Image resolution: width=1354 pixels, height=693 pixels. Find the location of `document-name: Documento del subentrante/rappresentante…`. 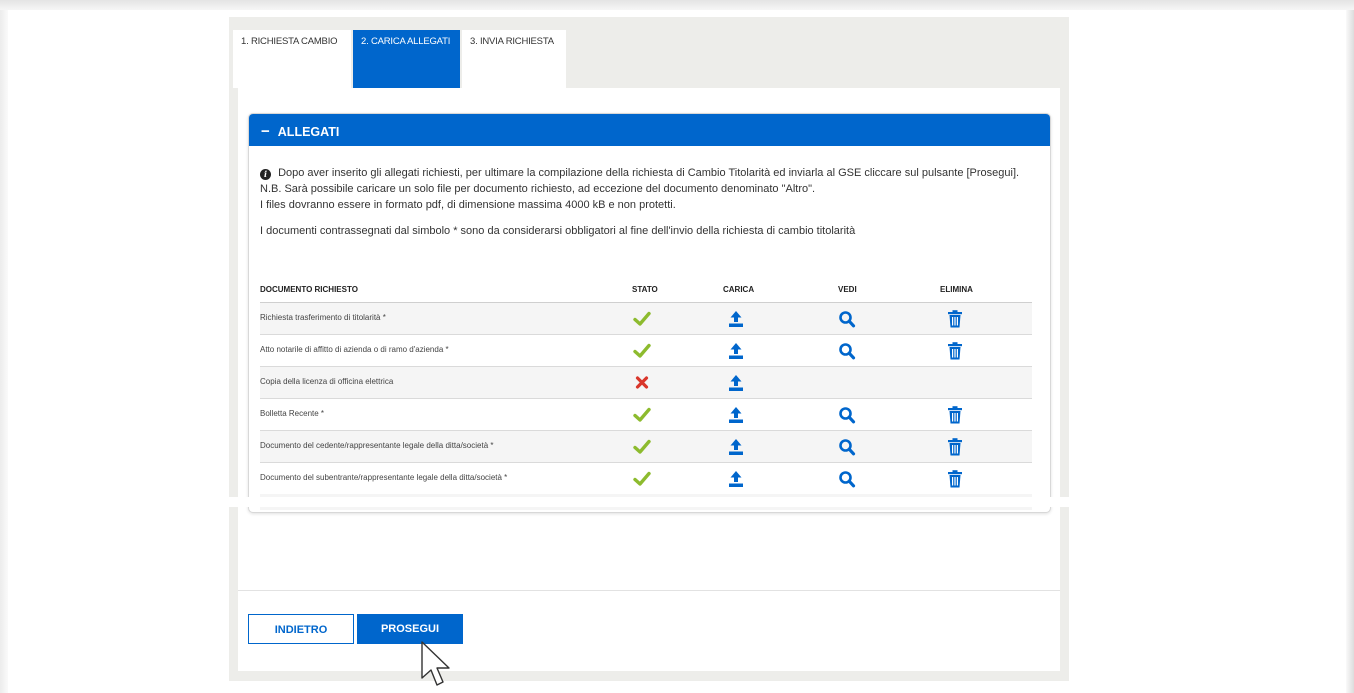

document-name: Documento del subentrante/rappresentante… is located at coordinates (384, 477).